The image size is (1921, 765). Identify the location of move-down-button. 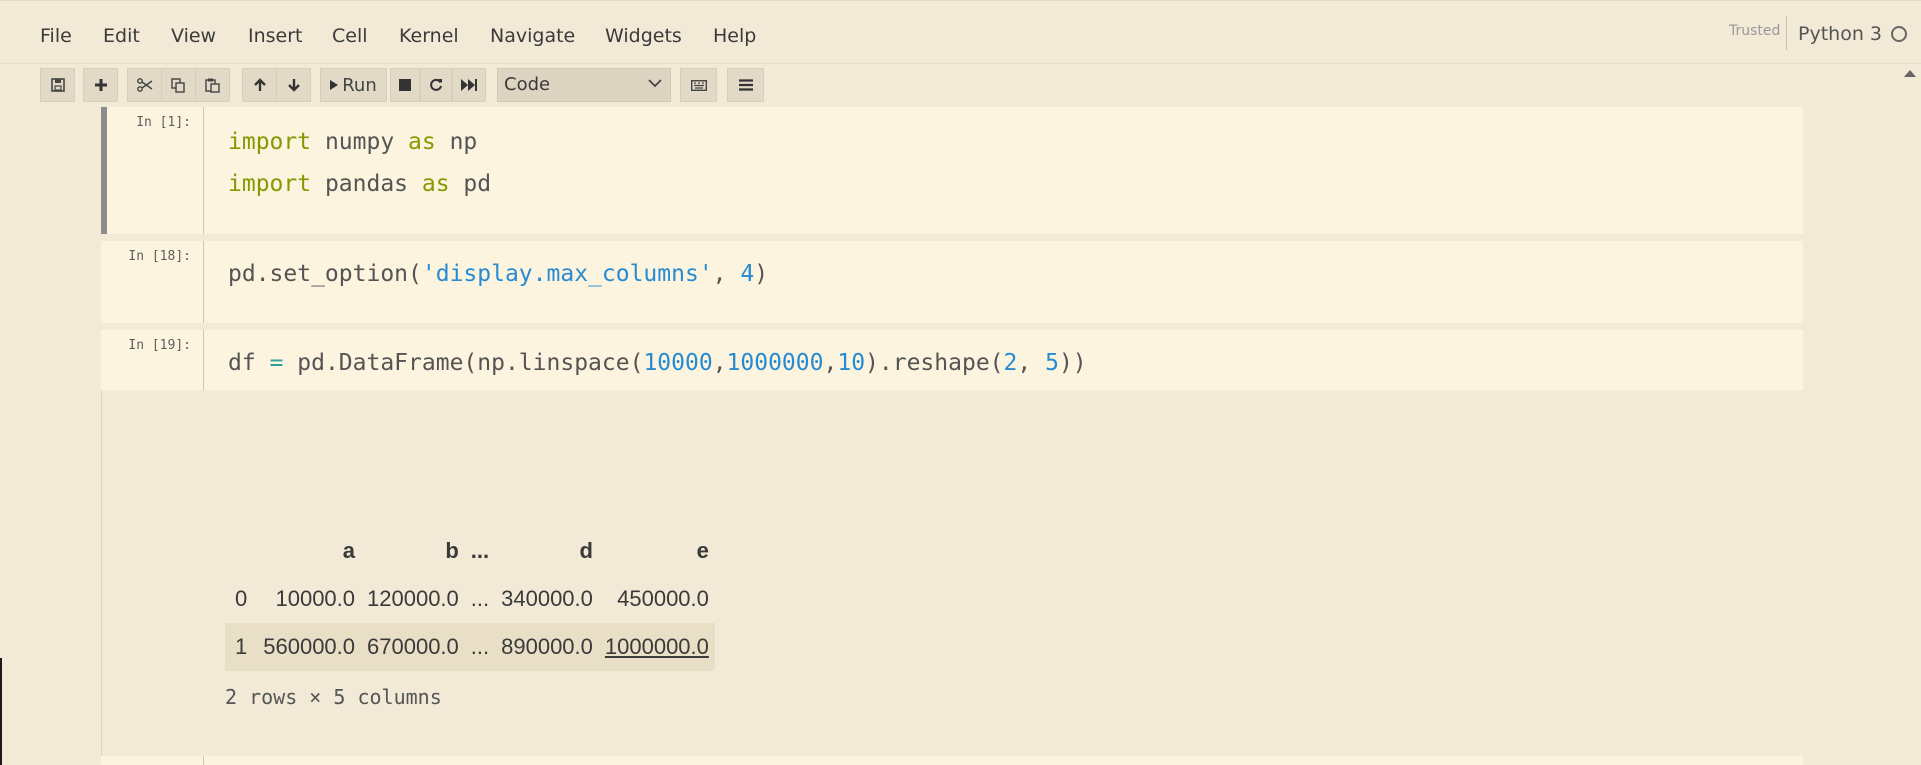
(293, 85).